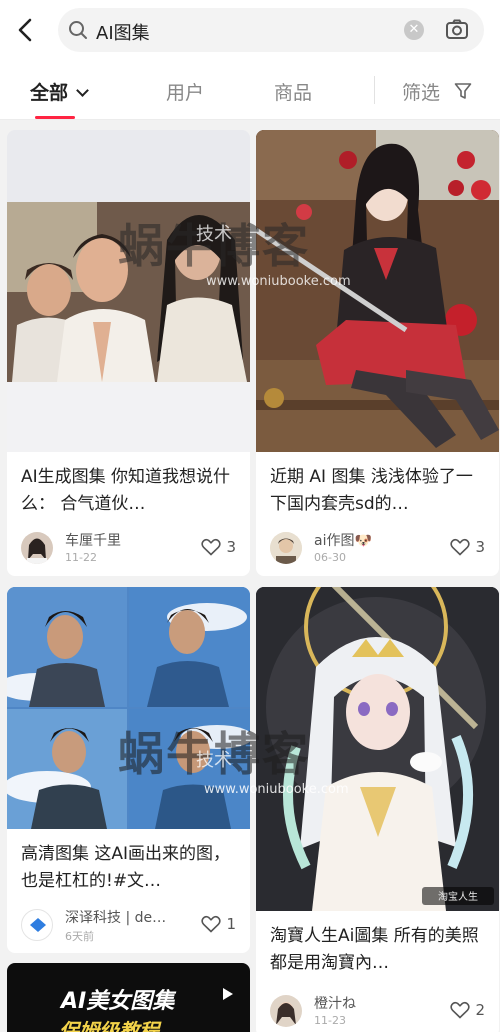 This screenshot has width=500, height=1032. I want to click on tab-goods: 商品, so click(293, 91).